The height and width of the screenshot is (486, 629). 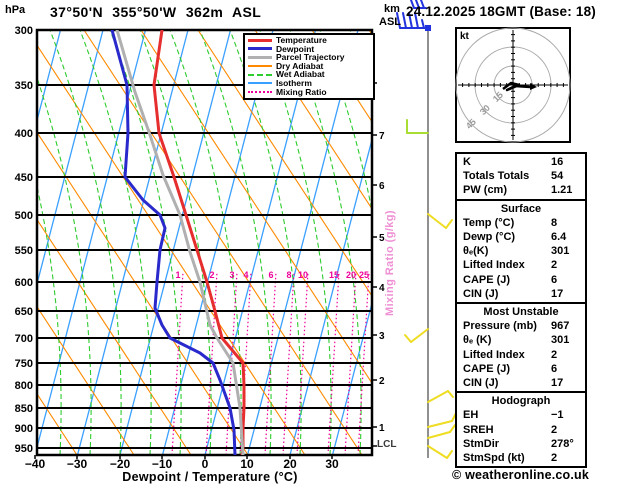 I want to click on temp-tick-label: −10, so click(x=162, y=464).